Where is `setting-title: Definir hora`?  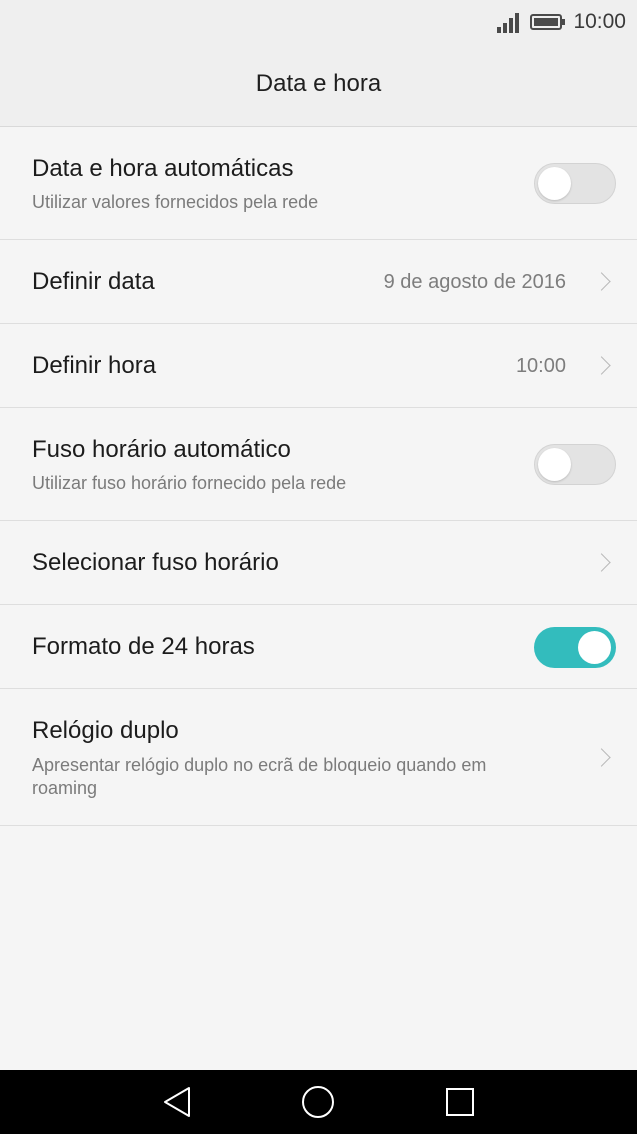 setting-title: Definir hora is located at coordinates (94, 365).